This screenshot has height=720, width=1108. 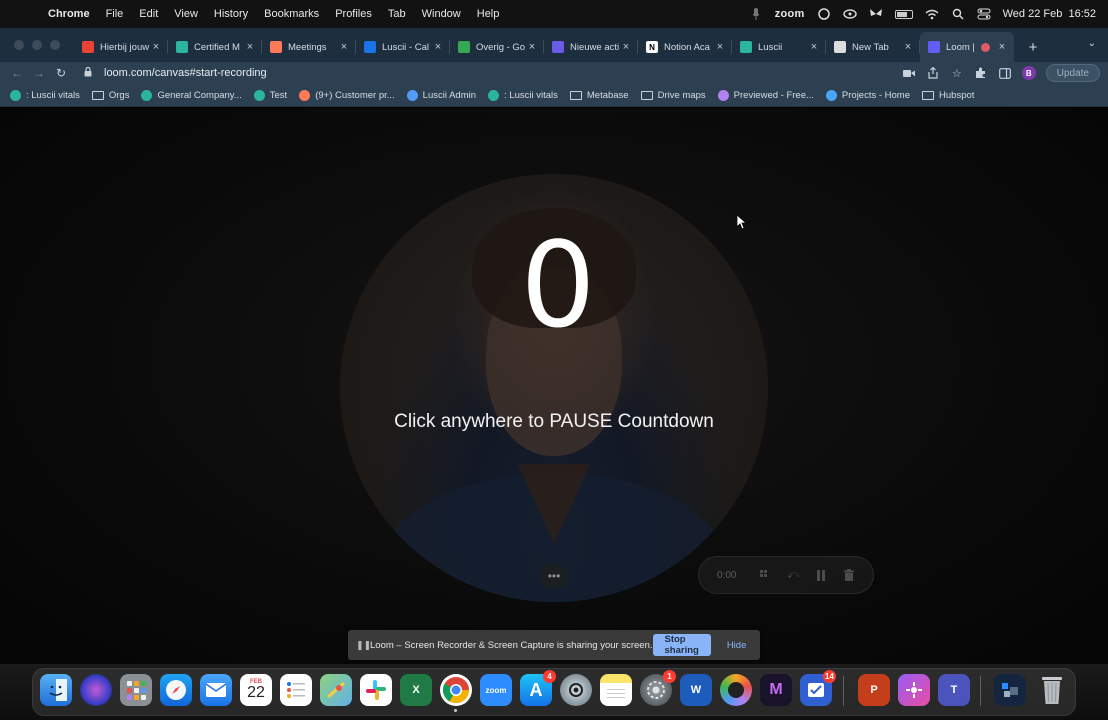 What do you see at coordinates (17, 73) in the screenshot?
I see `back-button: ←` at bounding box center [17, 73].